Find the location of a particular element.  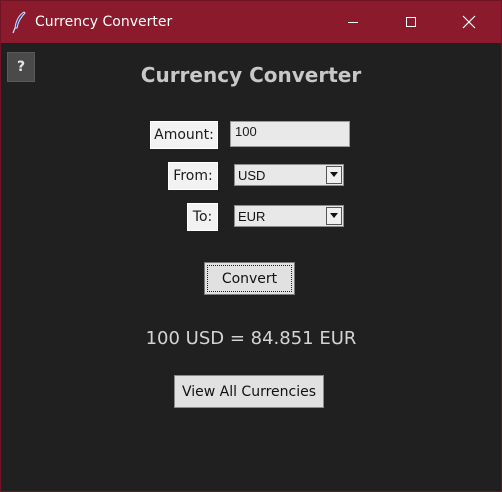

to-label: To: is located at coordinates (202, 217).